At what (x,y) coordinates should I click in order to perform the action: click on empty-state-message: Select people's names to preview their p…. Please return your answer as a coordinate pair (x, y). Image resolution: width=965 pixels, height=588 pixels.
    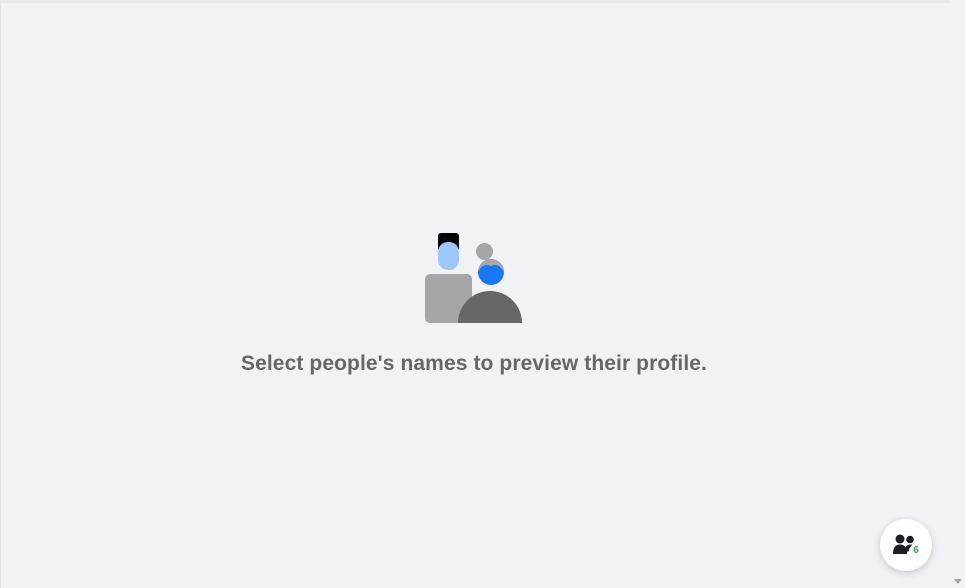
    Looking at the image, I should click on (473, 363).